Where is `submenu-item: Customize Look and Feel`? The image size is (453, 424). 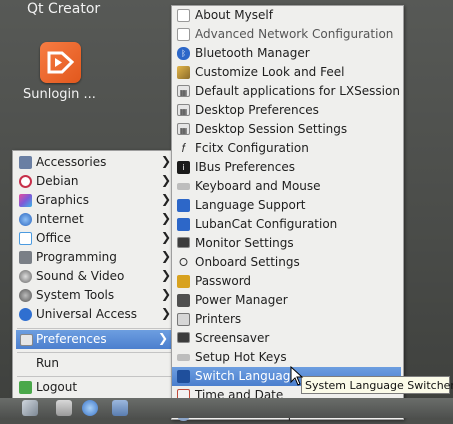 submenu-item: Customize Look and Feel is located at coordinates (286, 72).